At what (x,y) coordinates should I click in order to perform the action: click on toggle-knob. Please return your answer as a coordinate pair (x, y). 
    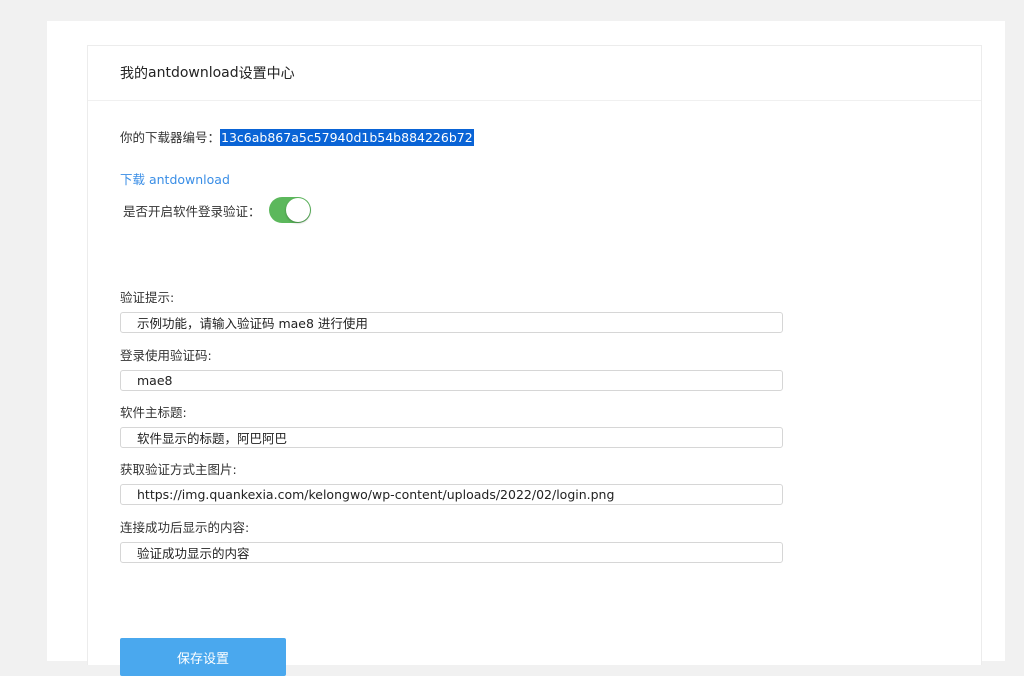
    Looking at the image, I should click on (297, 210).